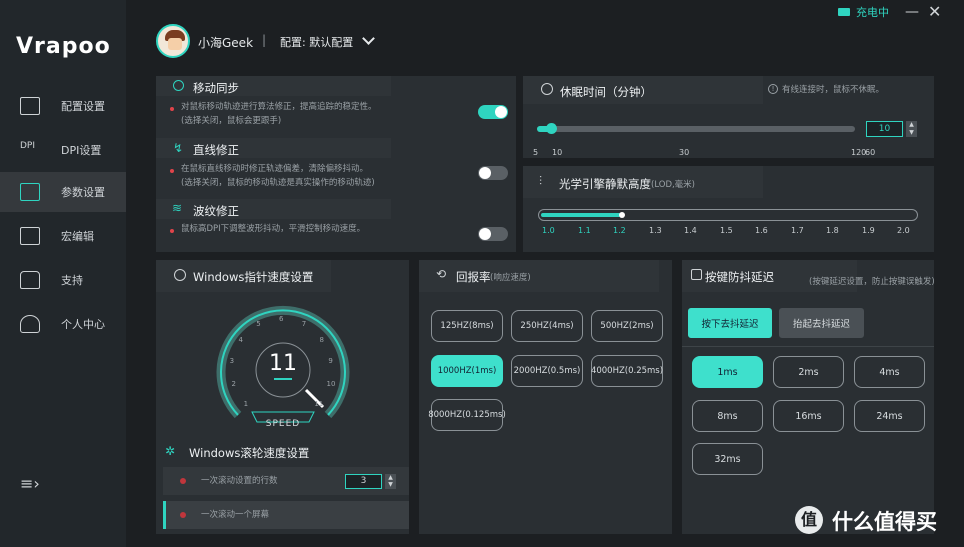  I want to click on lod-tick: 1.2, so click(619, 230).